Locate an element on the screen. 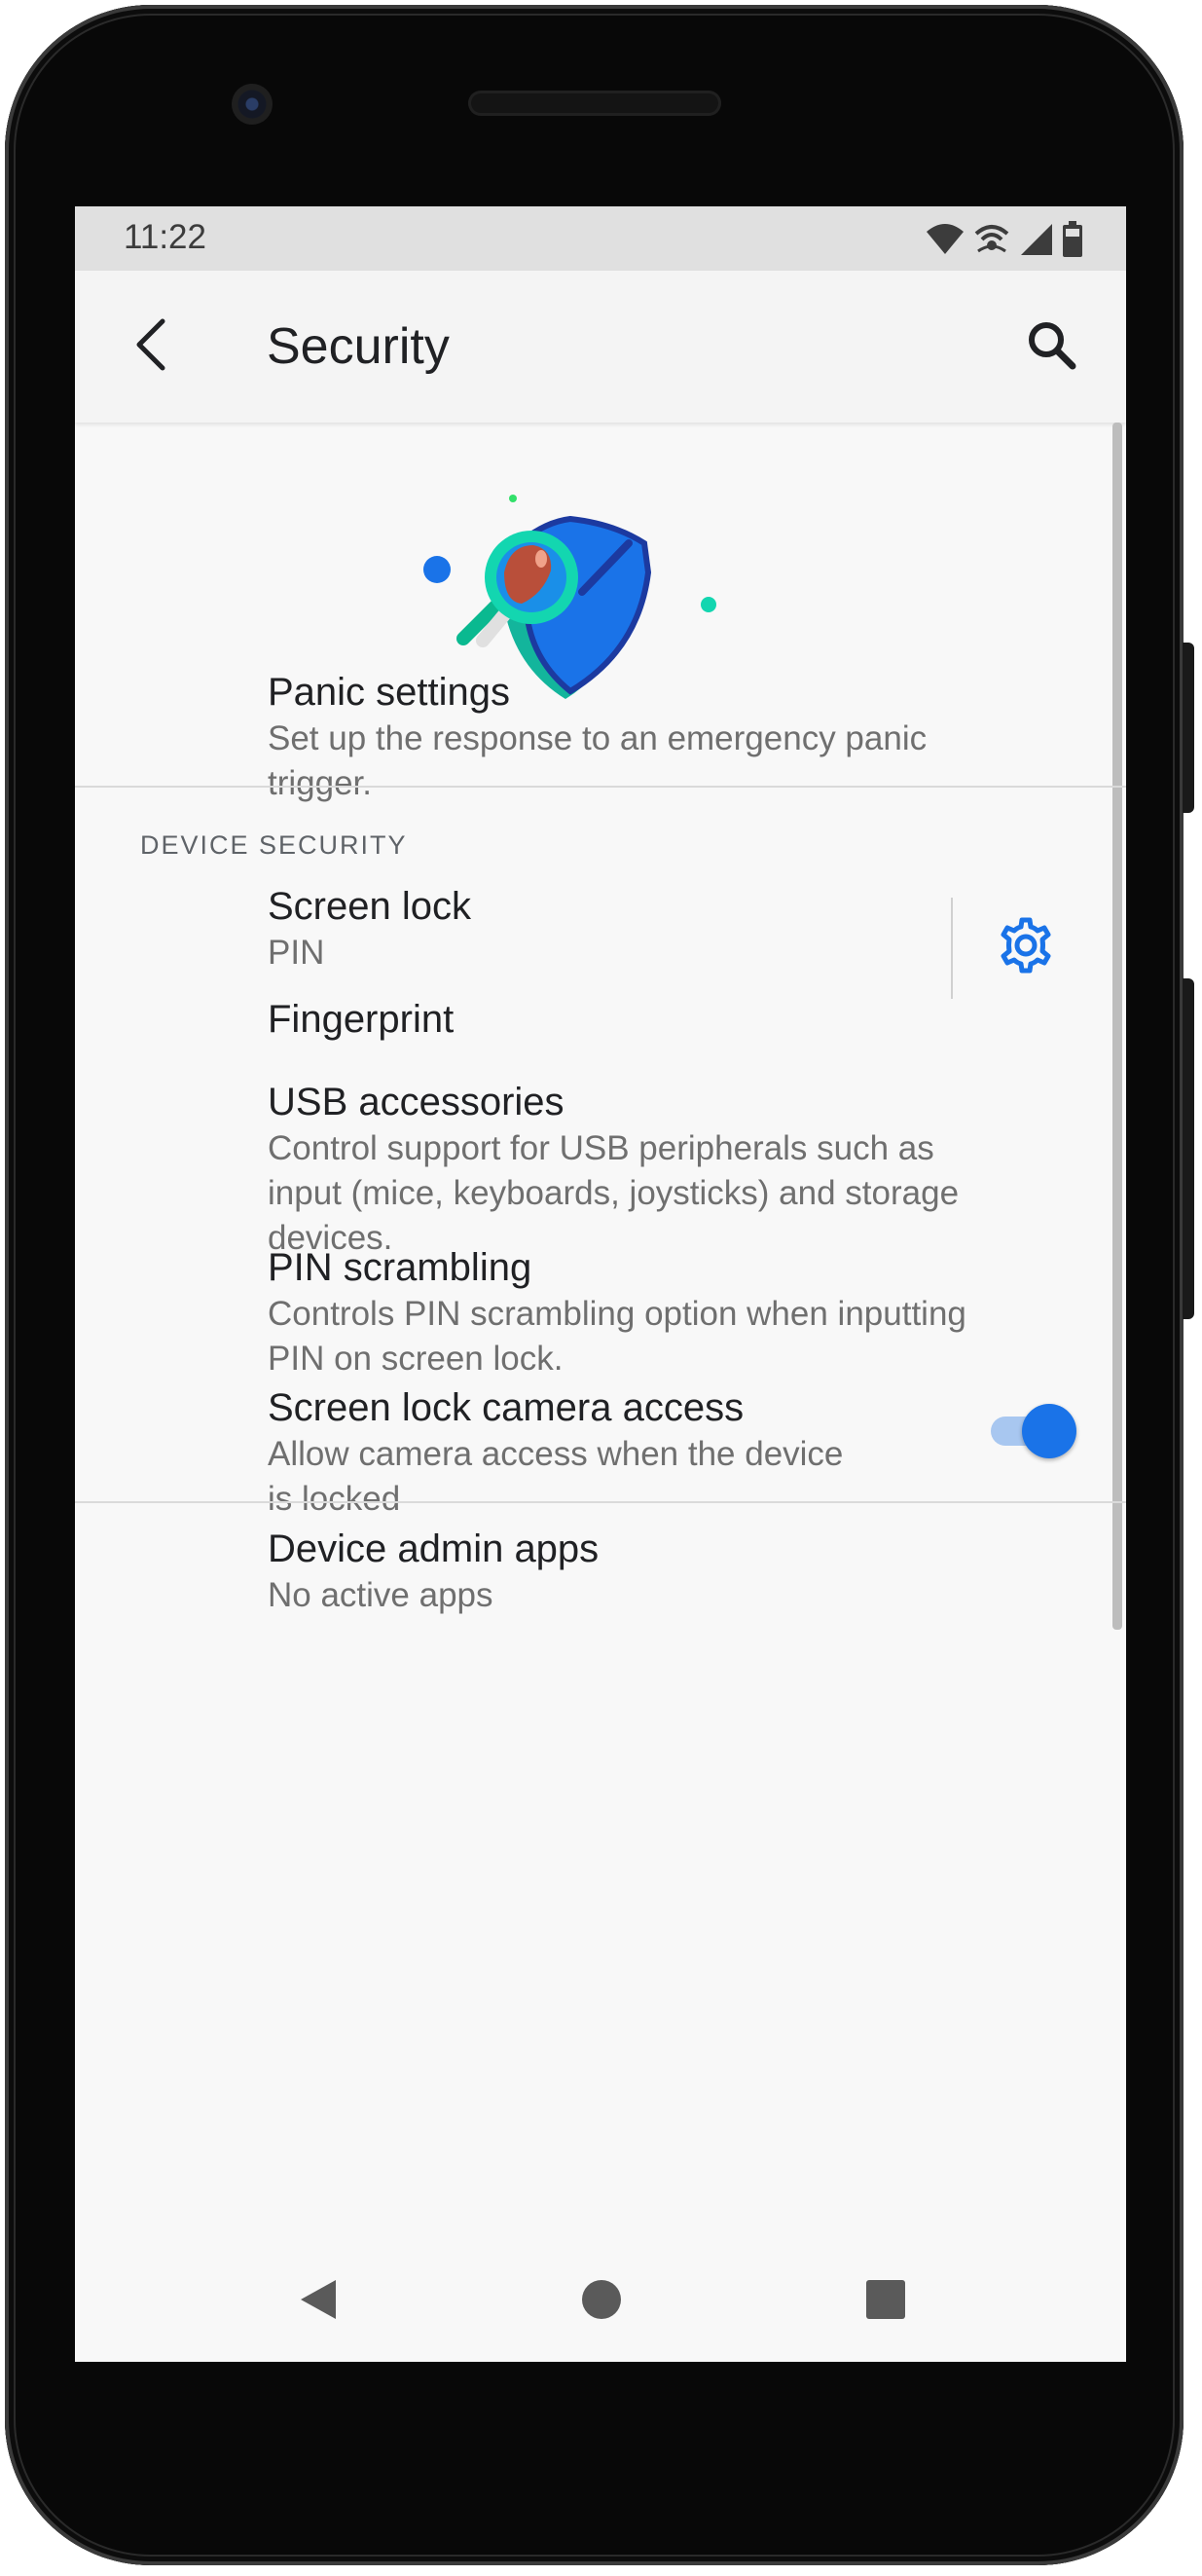 This screenshot has width=1202, height=2576. search-icon is located at coordinates (1051, 347).